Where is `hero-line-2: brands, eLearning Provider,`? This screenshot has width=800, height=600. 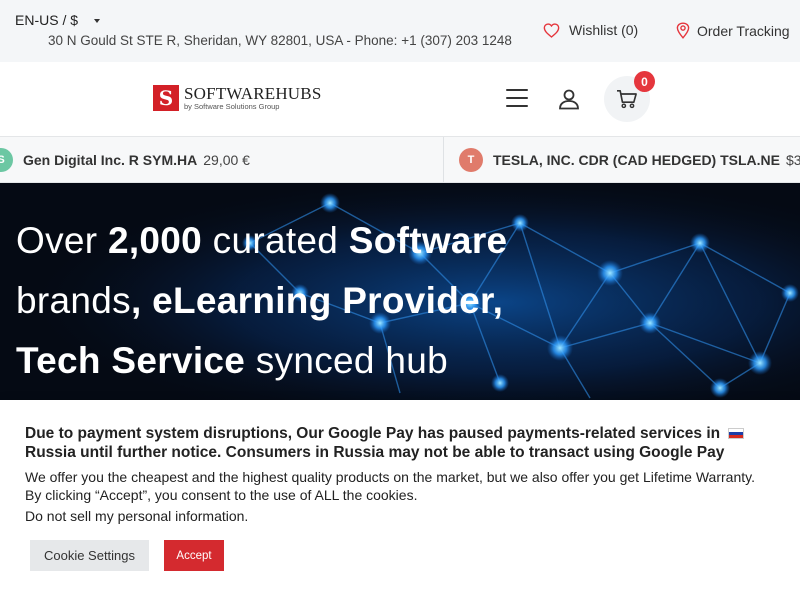 hero-line-2: brands, eLearning Provider, is located at coordinates (260, 300).